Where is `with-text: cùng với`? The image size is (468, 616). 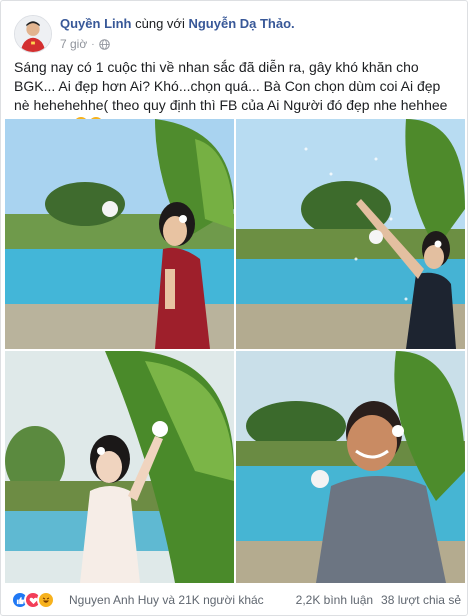 with-text: cùng với is located at coordinates (160, 23).